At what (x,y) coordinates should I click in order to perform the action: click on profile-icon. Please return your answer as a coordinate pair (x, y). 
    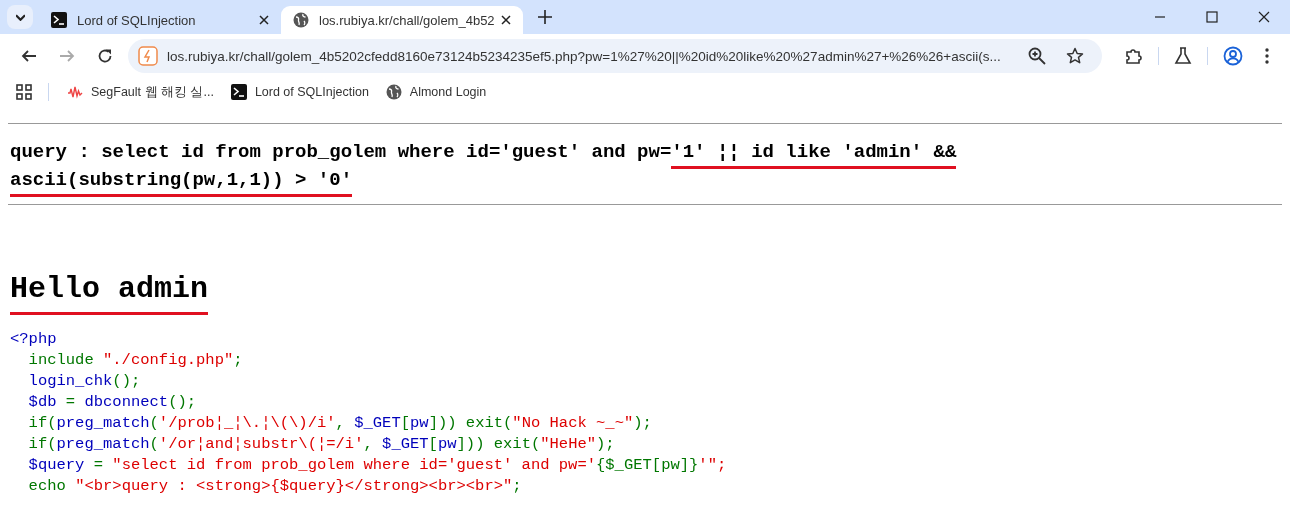
    Looking at the image, I should click on (1233, 56).